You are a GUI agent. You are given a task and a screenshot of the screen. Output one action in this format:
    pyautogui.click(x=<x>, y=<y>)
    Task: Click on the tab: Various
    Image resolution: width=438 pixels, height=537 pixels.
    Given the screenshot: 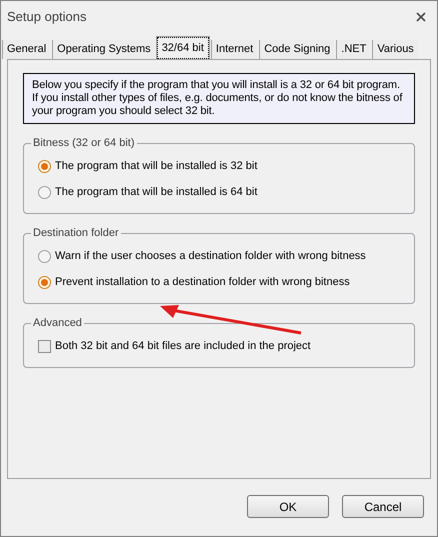 What is the action you would take?
    pyautogui.click(x=395, y=49)
    